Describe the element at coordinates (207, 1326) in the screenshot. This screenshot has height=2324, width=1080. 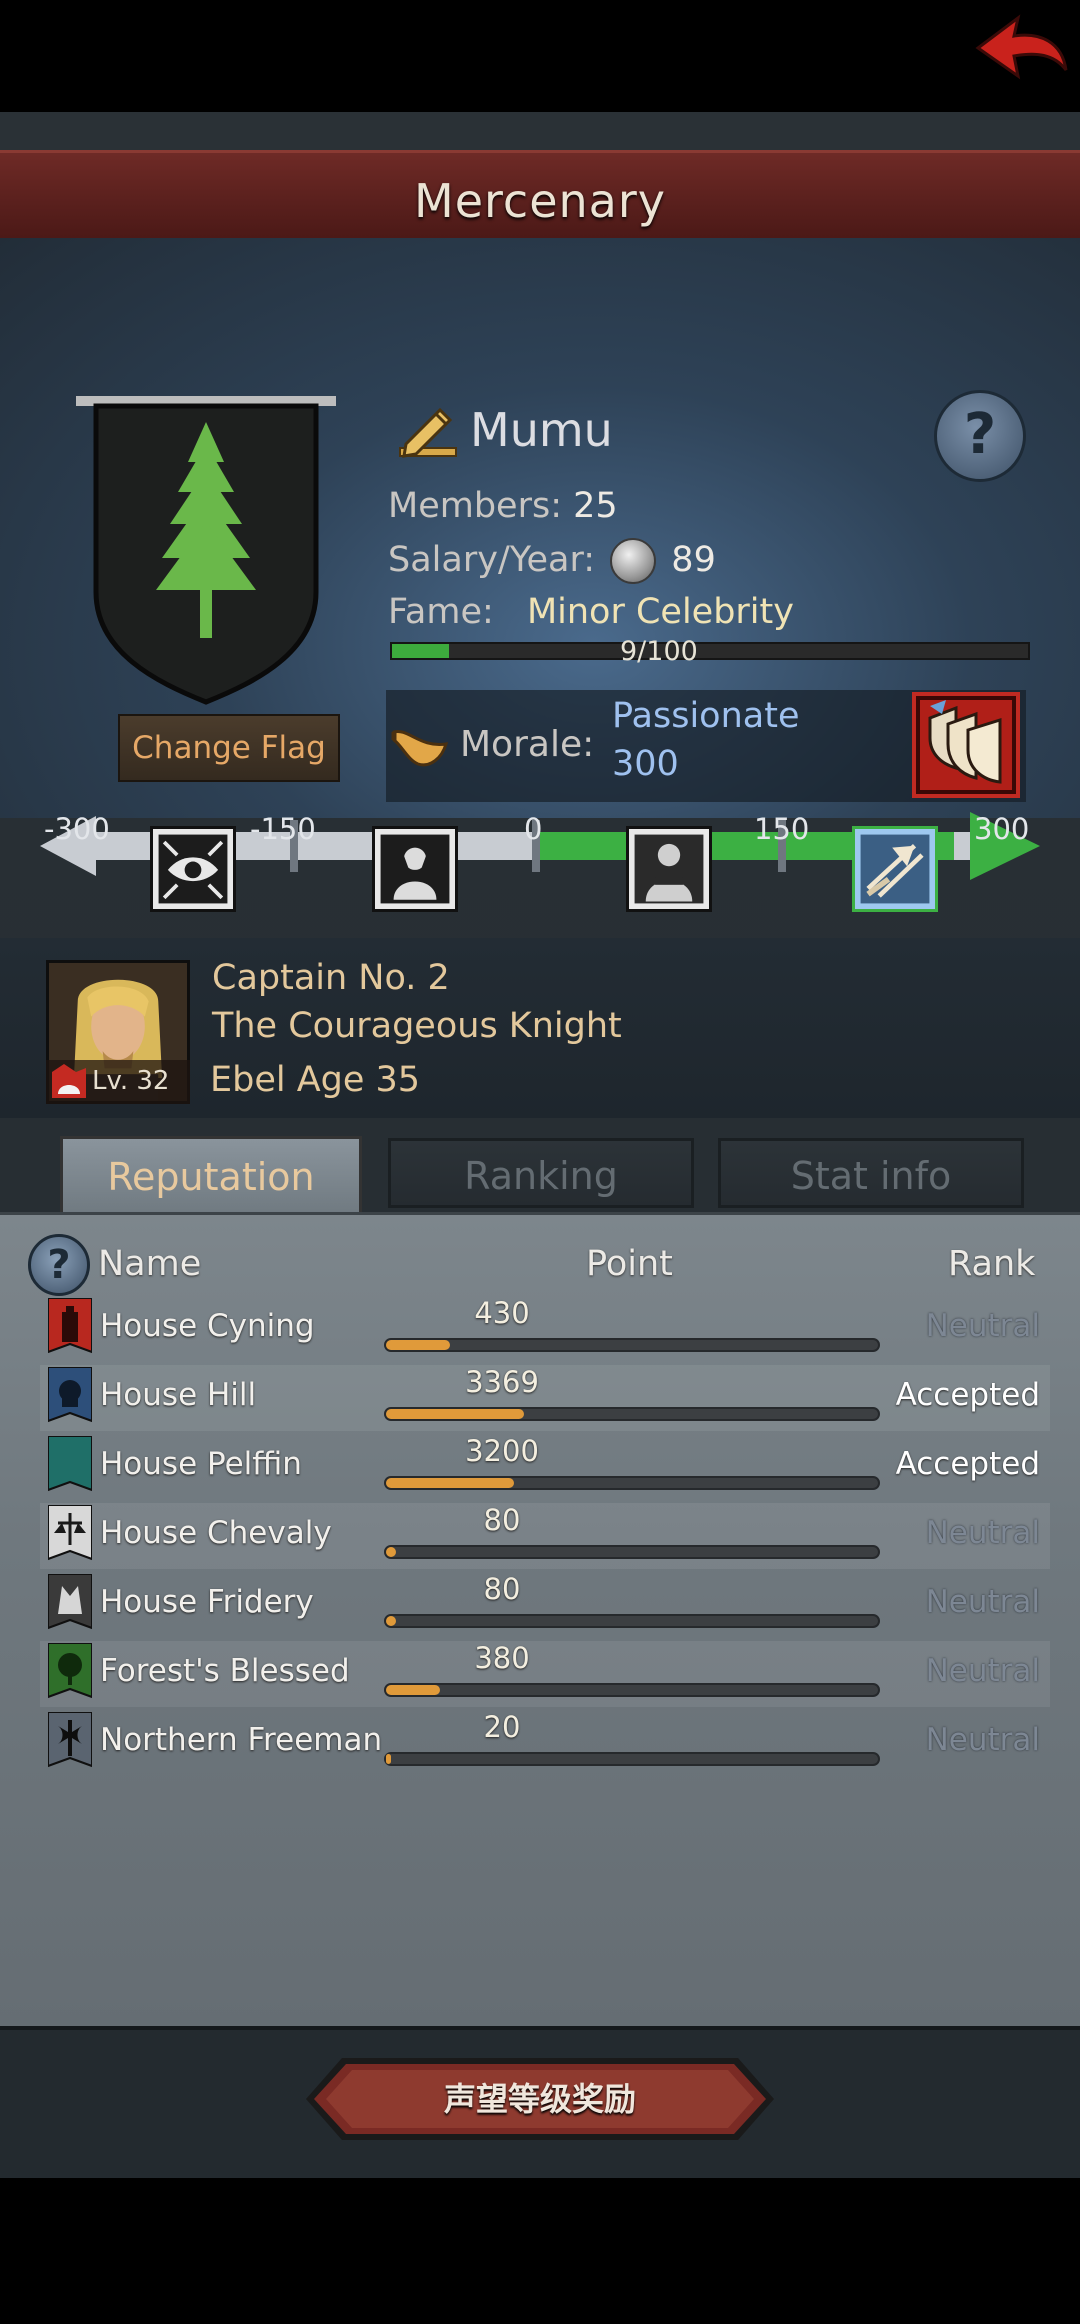
I see `faction-name: House Cyning` at that location.